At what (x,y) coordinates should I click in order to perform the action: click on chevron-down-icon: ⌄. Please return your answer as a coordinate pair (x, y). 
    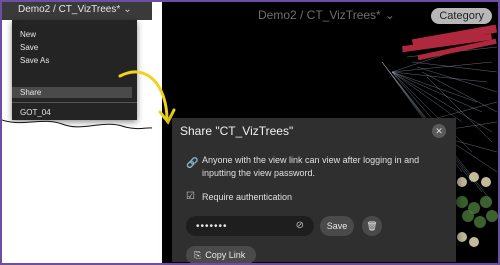
    Looking at the image, I should click on (127, 9).